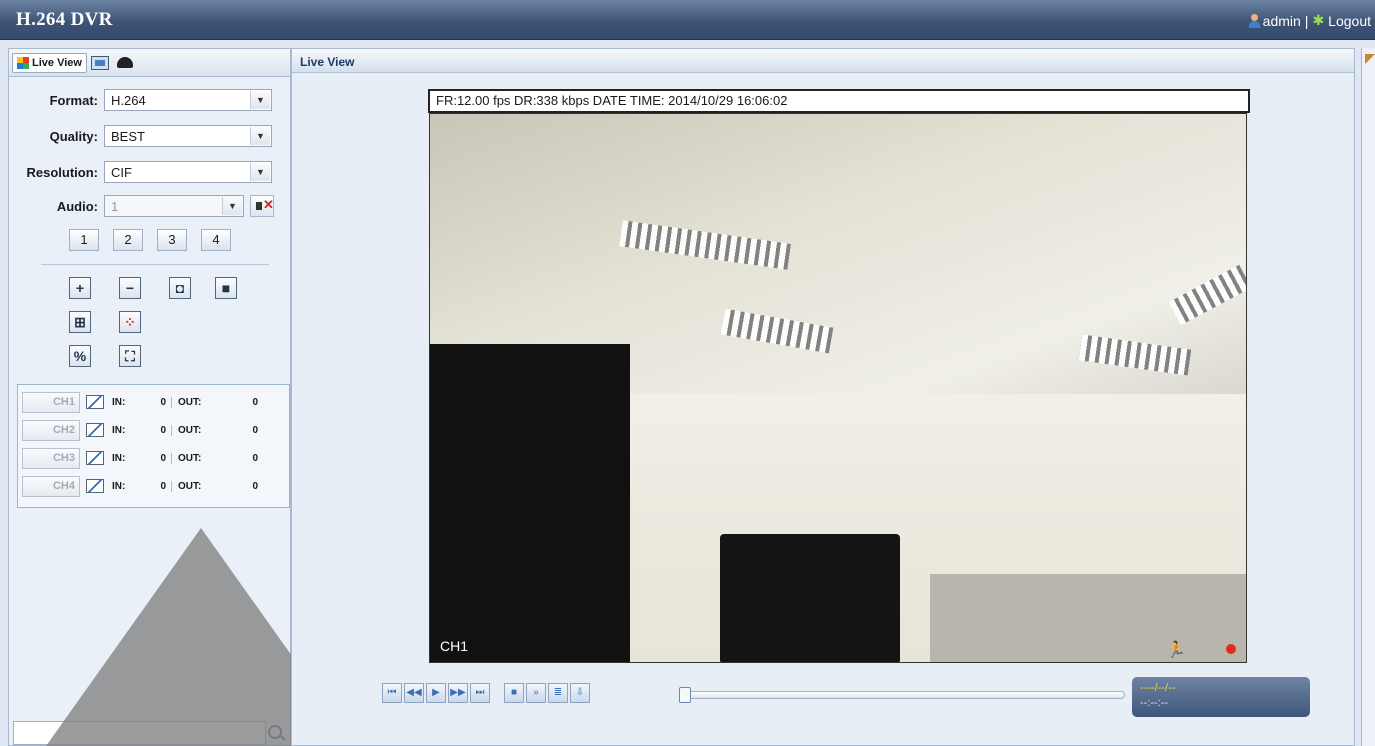 This screenshot has width=1375, height=746. I want to click on time-clock: --:--:--, so click(1154, 703).